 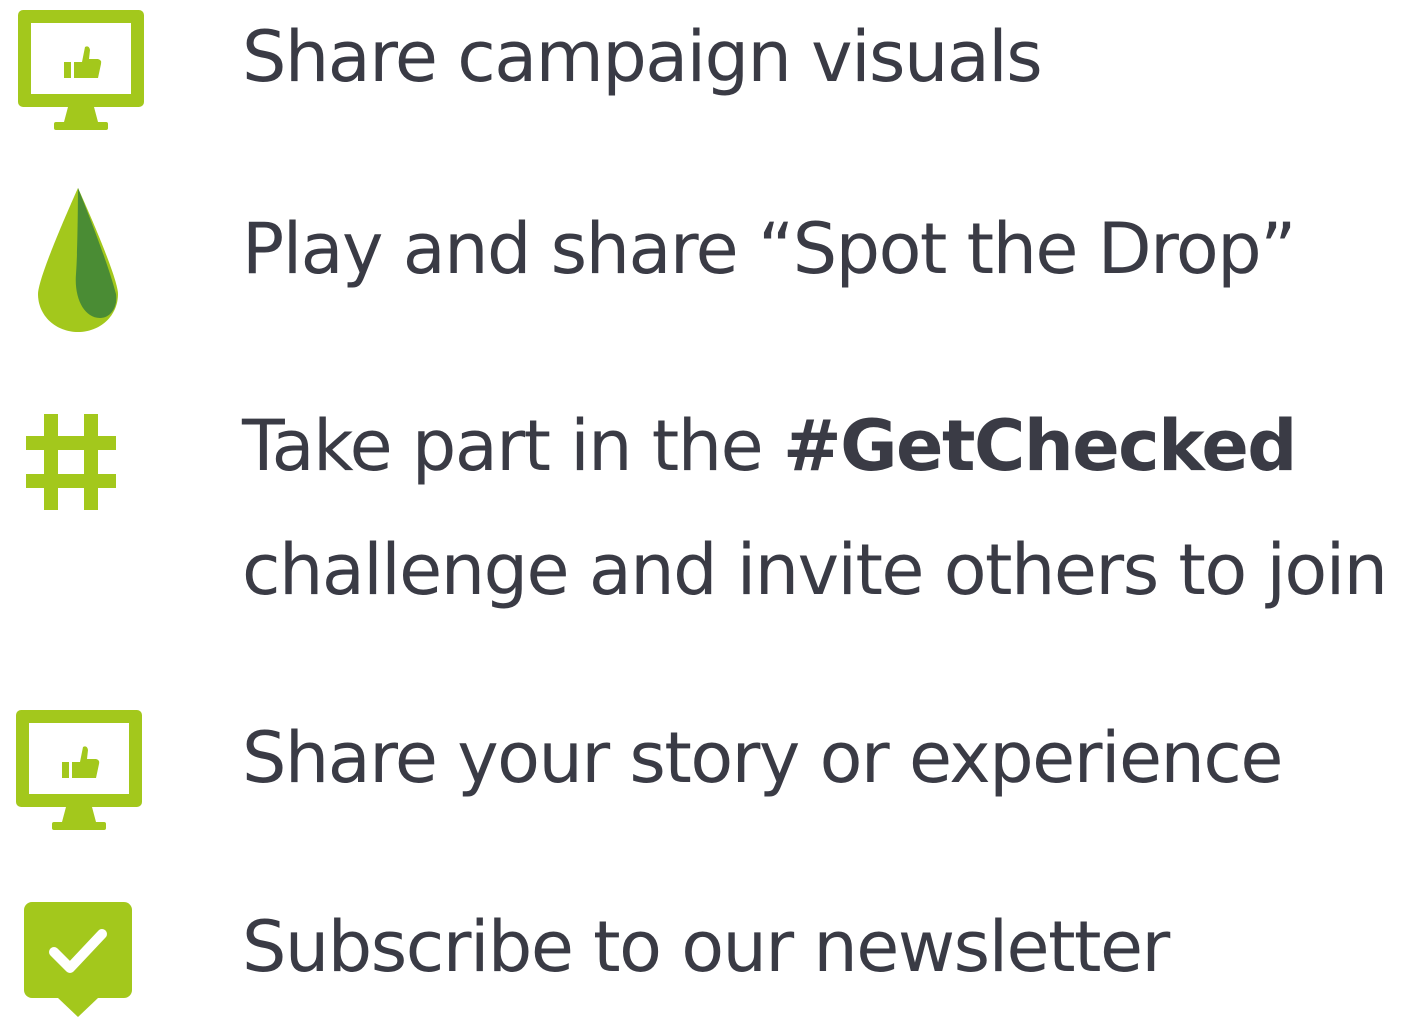 I want to click on item-text-line2: challenge and invite others to join, so click(x=815, y=570).